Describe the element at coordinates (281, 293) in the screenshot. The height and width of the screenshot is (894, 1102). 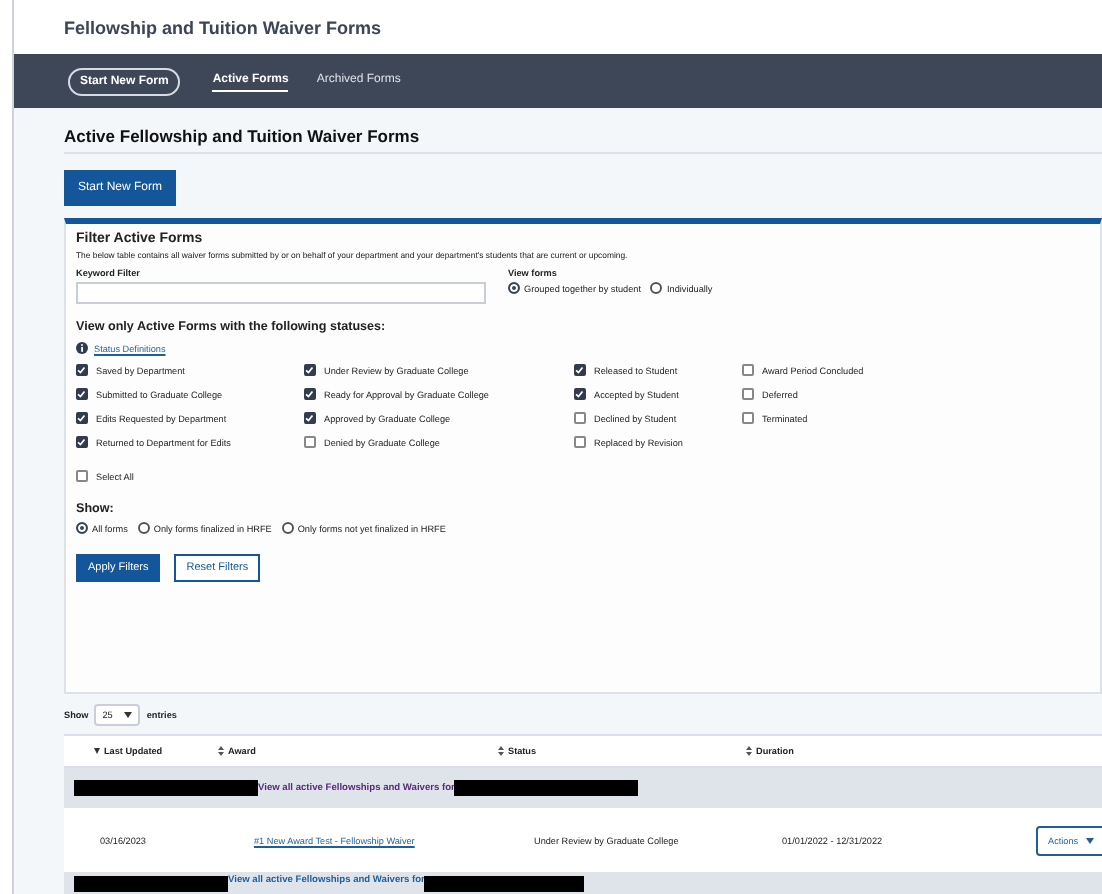
I see `keyword-field` at that location.